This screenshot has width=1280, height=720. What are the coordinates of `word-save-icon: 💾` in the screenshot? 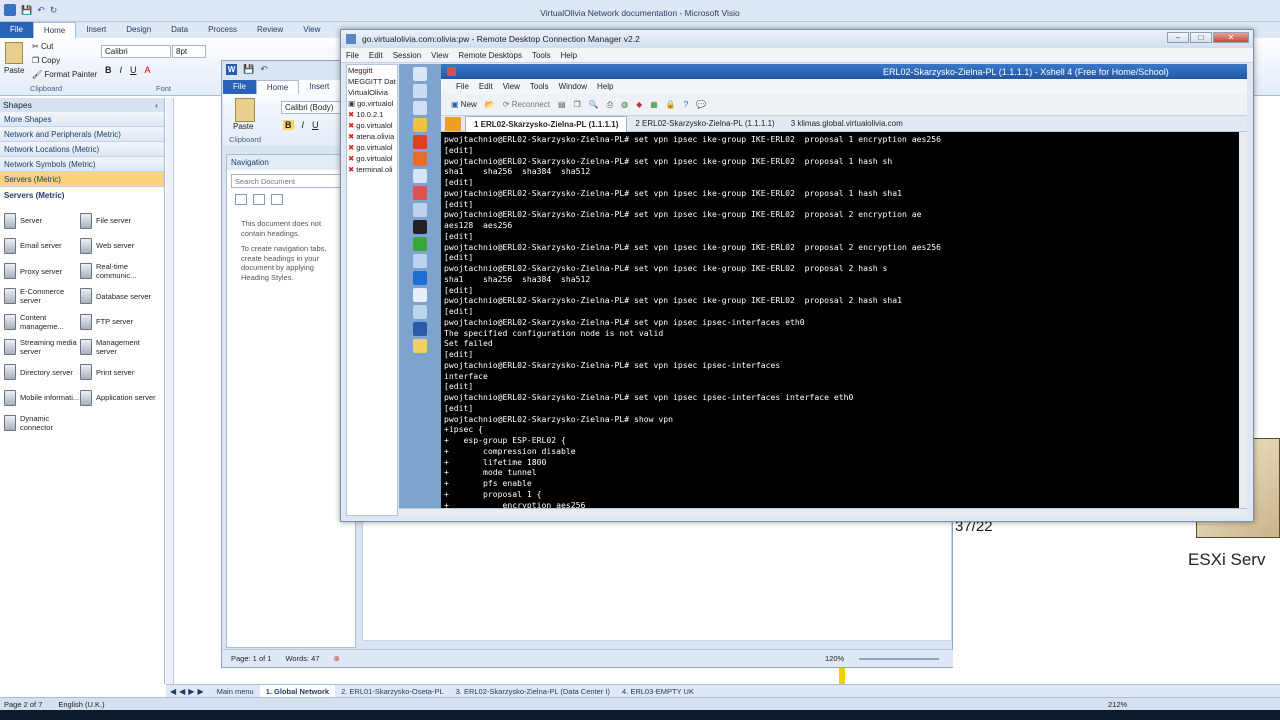 It's located at (248, 69).